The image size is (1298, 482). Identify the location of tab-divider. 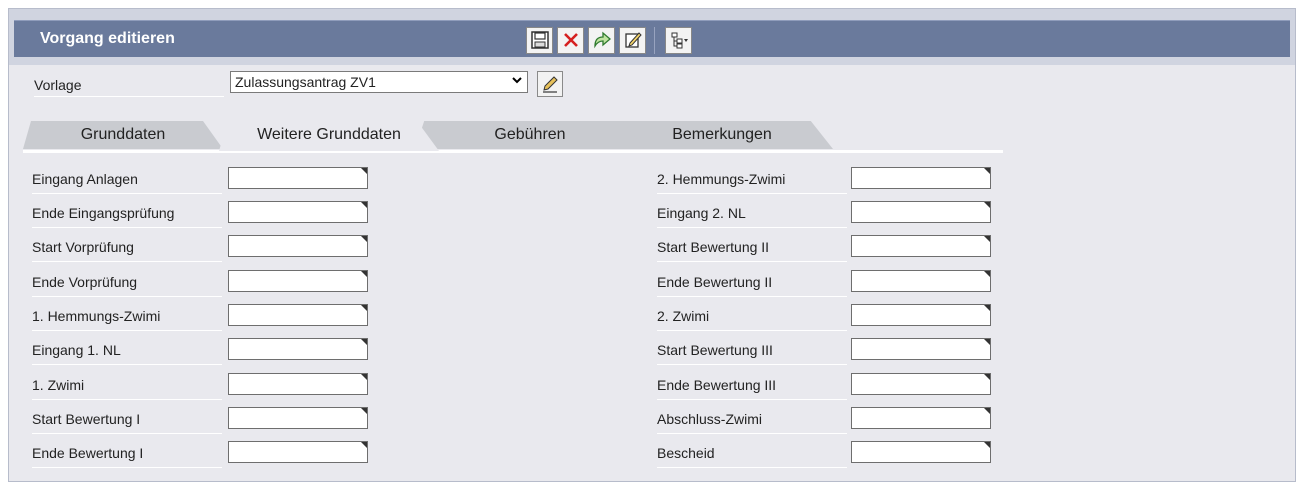
(513, 151).